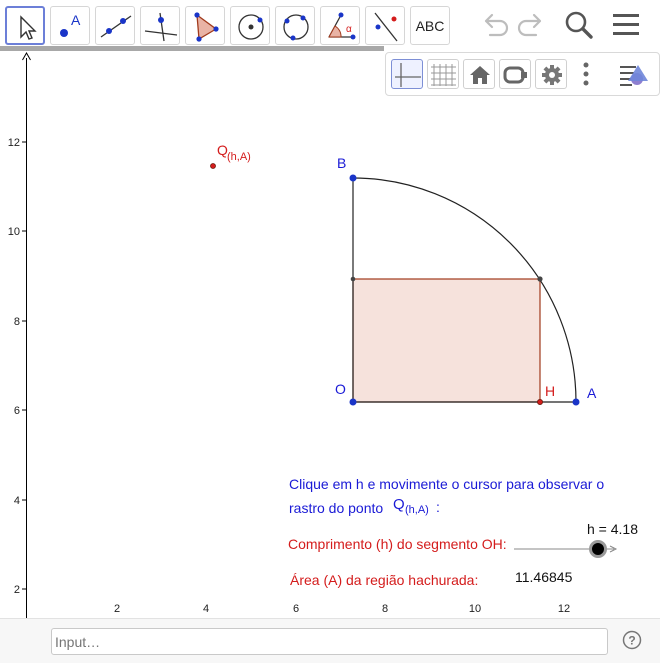 This screenshot has height=663, width=660. I want to click on circle-center-icon, so click(251, 27).